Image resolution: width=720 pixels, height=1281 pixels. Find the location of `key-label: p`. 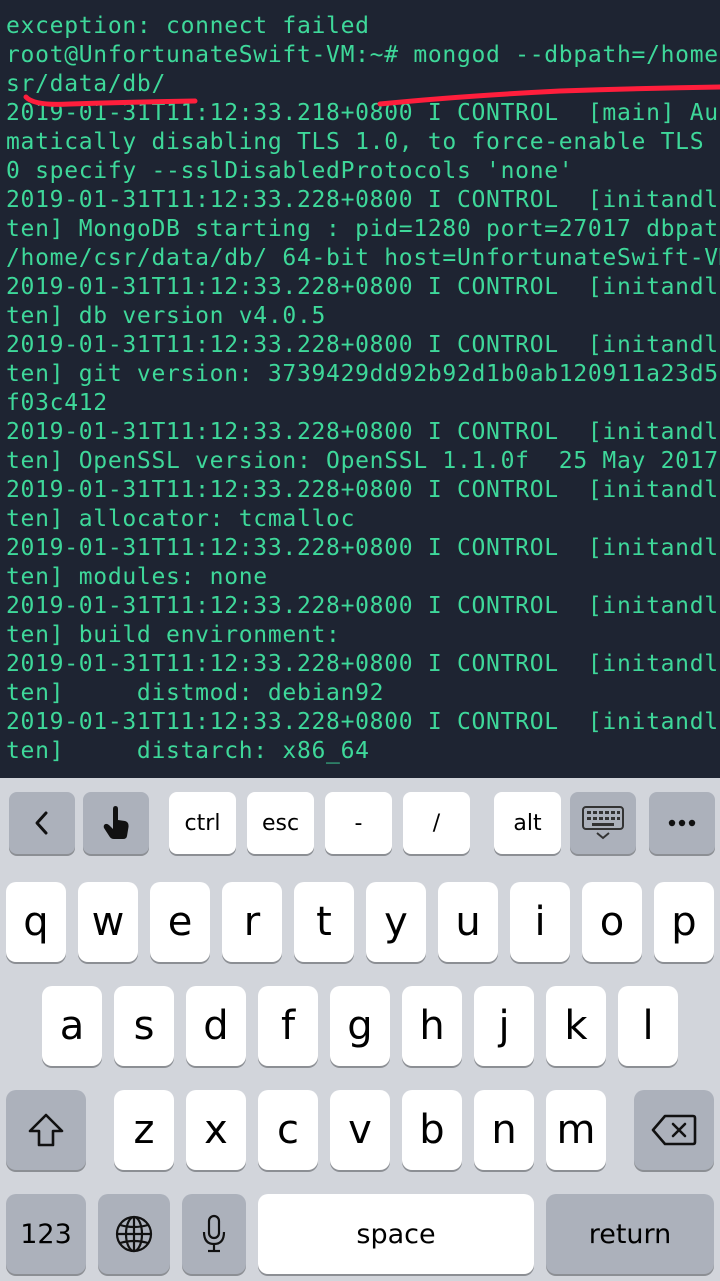

key-label: p is located at coordinates (684, 922).